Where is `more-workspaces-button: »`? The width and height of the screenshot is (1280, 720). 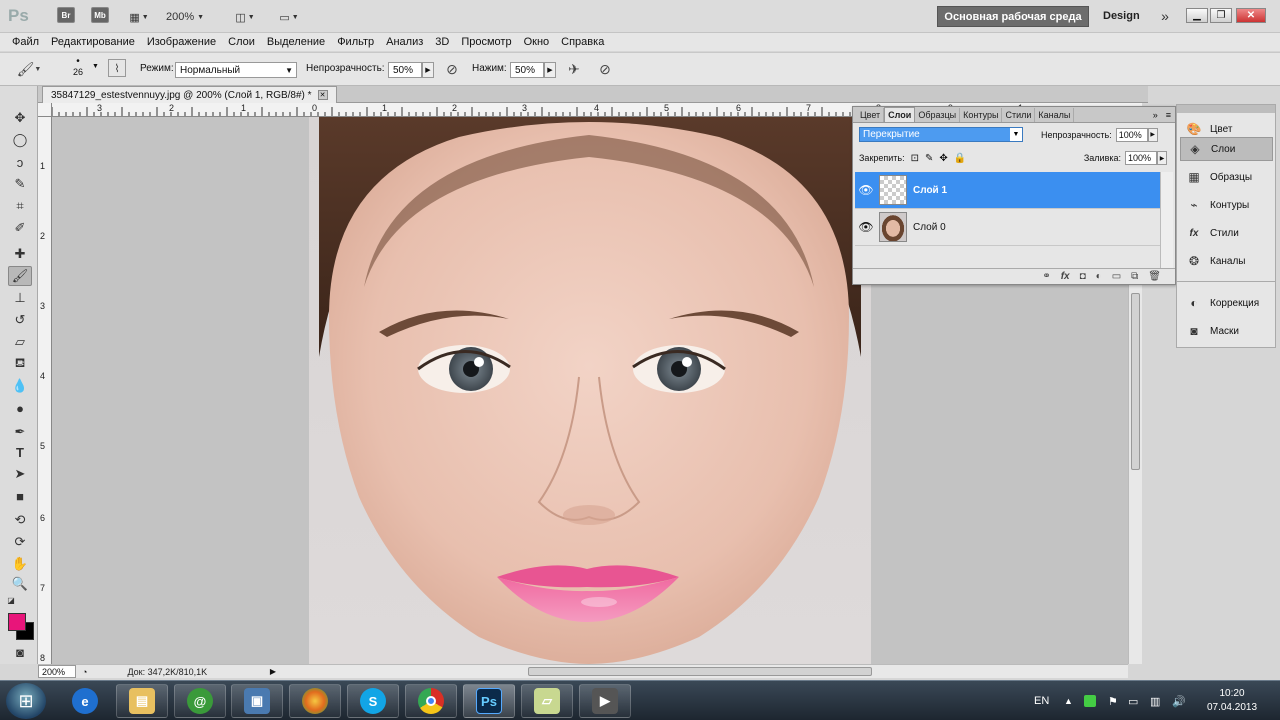
more-workspaces-button: » is located at coordinates (1165, 16).